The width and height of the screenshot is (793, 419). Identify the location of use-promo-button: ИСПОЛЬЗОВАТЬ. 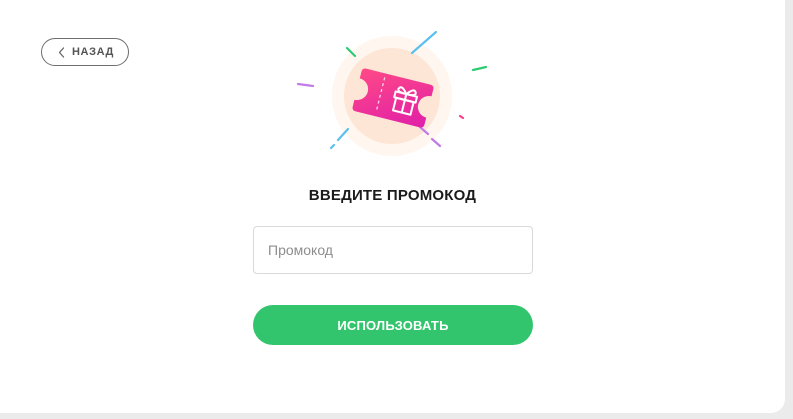
(393, 325).